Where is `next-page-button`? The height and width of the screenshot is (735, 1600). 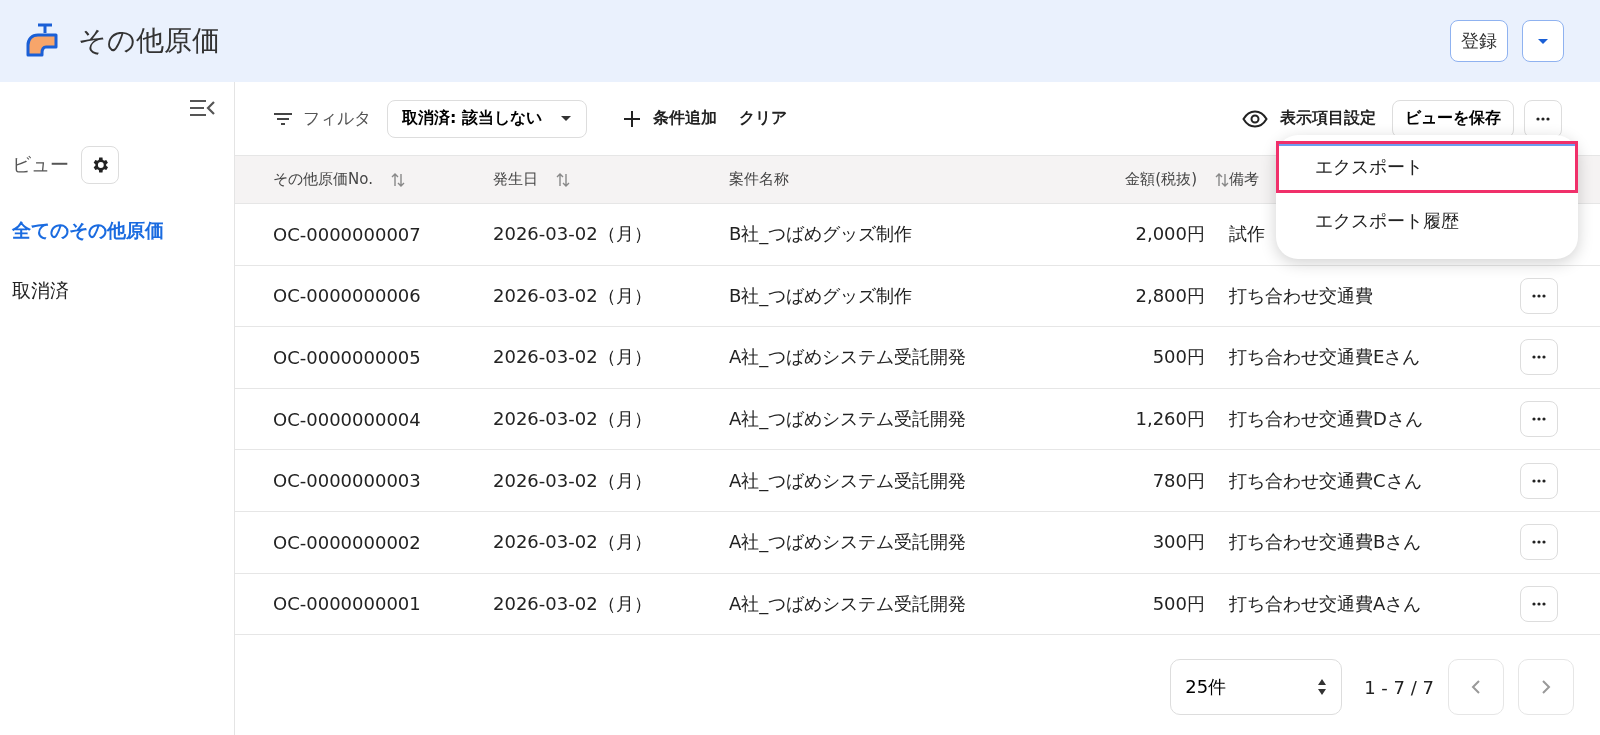
next-page-button is located at coordinates (1546, 687).